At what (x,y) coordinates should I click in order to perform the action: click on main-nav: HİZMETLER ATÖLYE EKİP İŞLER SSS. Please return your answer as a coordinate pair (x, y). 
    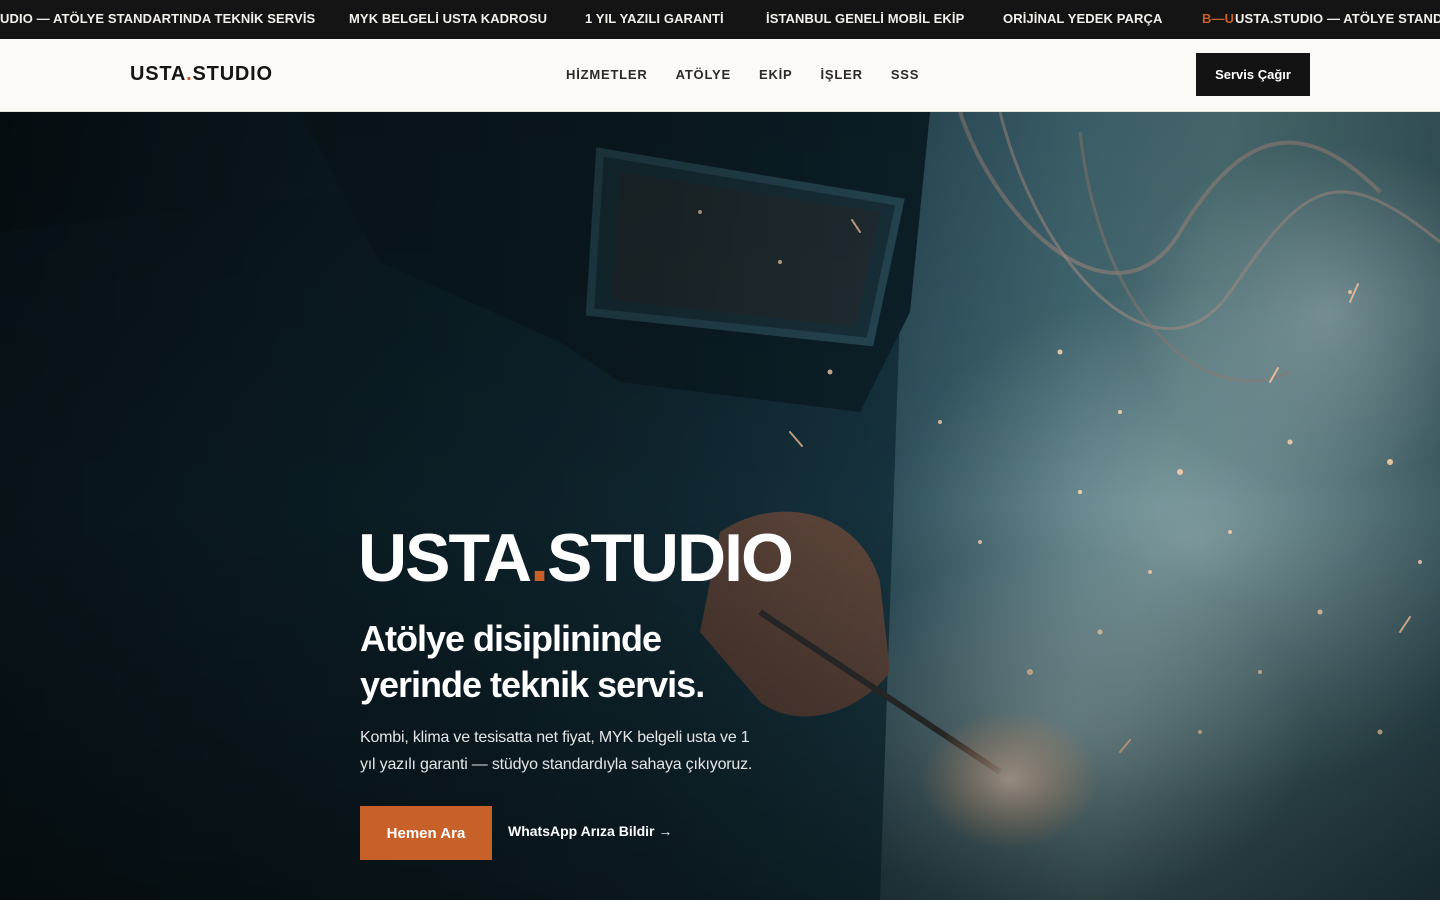
    Looking at the image, I should click on (742, 74).